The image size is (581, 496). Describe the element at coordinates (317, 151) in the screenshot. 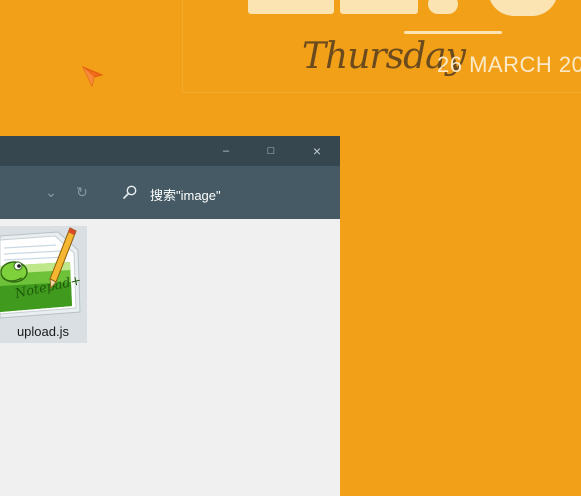

I see `close-button: ×` at that location.